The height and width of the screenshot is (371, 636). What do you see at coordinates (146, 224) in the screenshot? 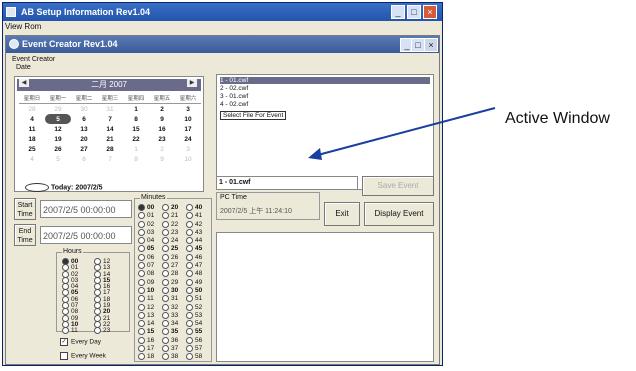
I see `time-radio-option: 02` at bounding box center [146, 224].